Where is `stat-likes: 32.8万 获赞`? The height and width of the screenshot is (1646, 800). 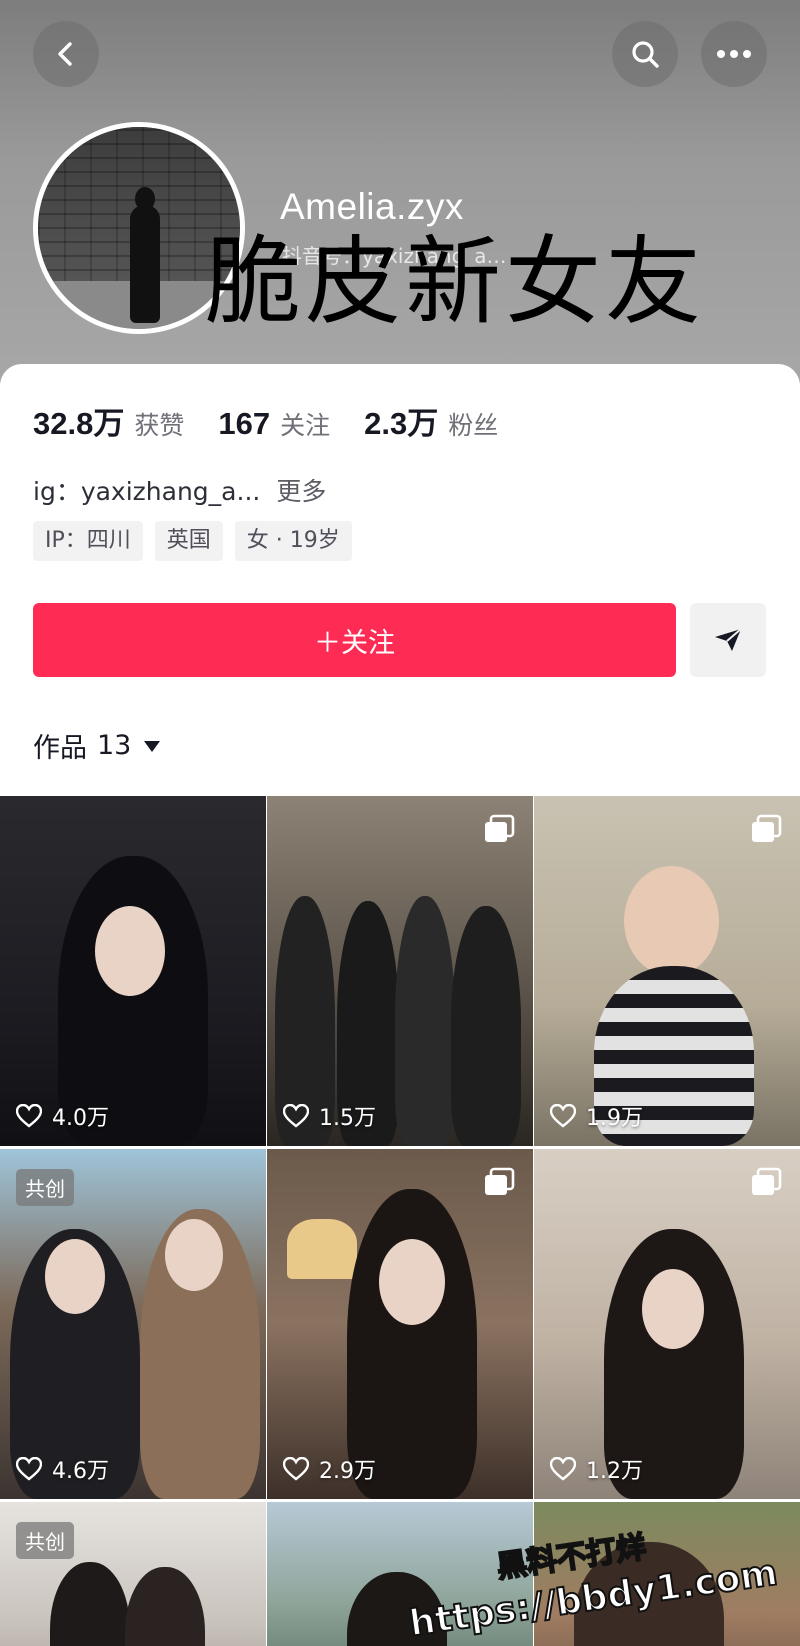
stat-likes: 32.8万 获赞 is located at coordinates (108, 420).